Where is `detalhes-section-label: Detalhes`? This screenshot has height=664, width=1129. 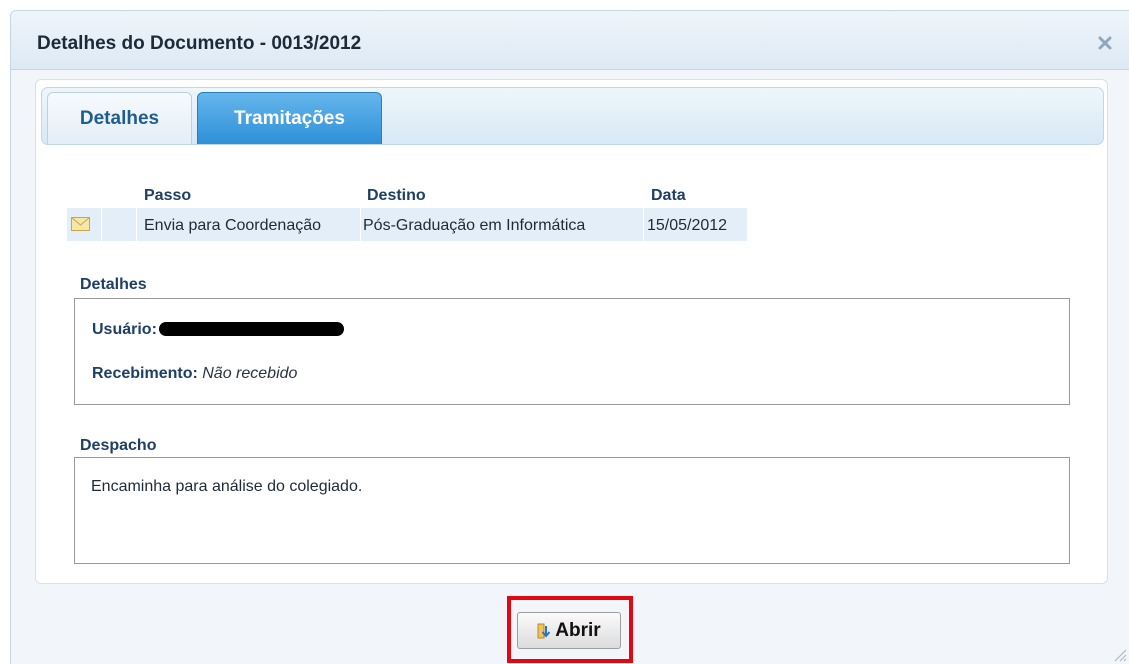
detalhes-section-label: Detalhes is located at coordinates (113, 284).